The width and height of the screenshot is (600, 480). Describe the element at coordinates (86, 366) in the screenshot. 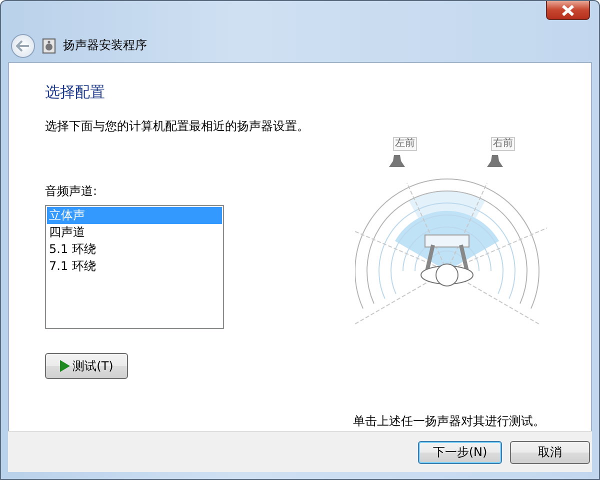

I see `test-button: 测试(T)` at that location.